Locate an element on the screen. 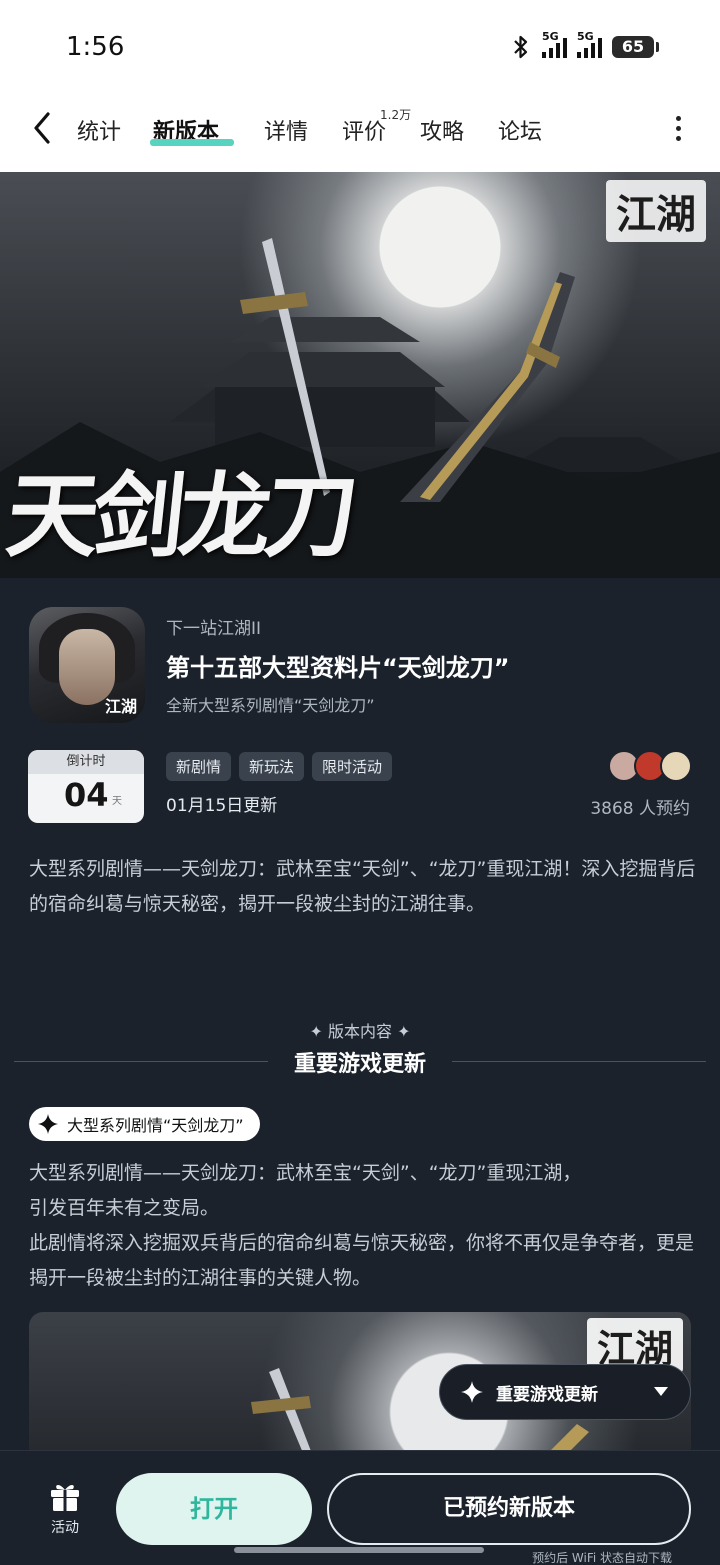 This screenshot has width=720, height=1565. game-logo: 江湖 is located at coordinates (656, 211).